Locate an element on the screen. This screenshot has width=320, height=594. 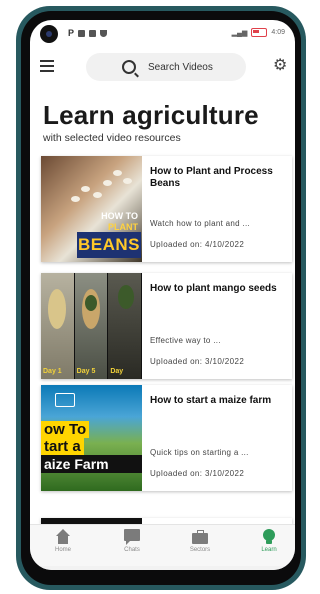
status-time: 4:09 is located at coordinates (278, 32).